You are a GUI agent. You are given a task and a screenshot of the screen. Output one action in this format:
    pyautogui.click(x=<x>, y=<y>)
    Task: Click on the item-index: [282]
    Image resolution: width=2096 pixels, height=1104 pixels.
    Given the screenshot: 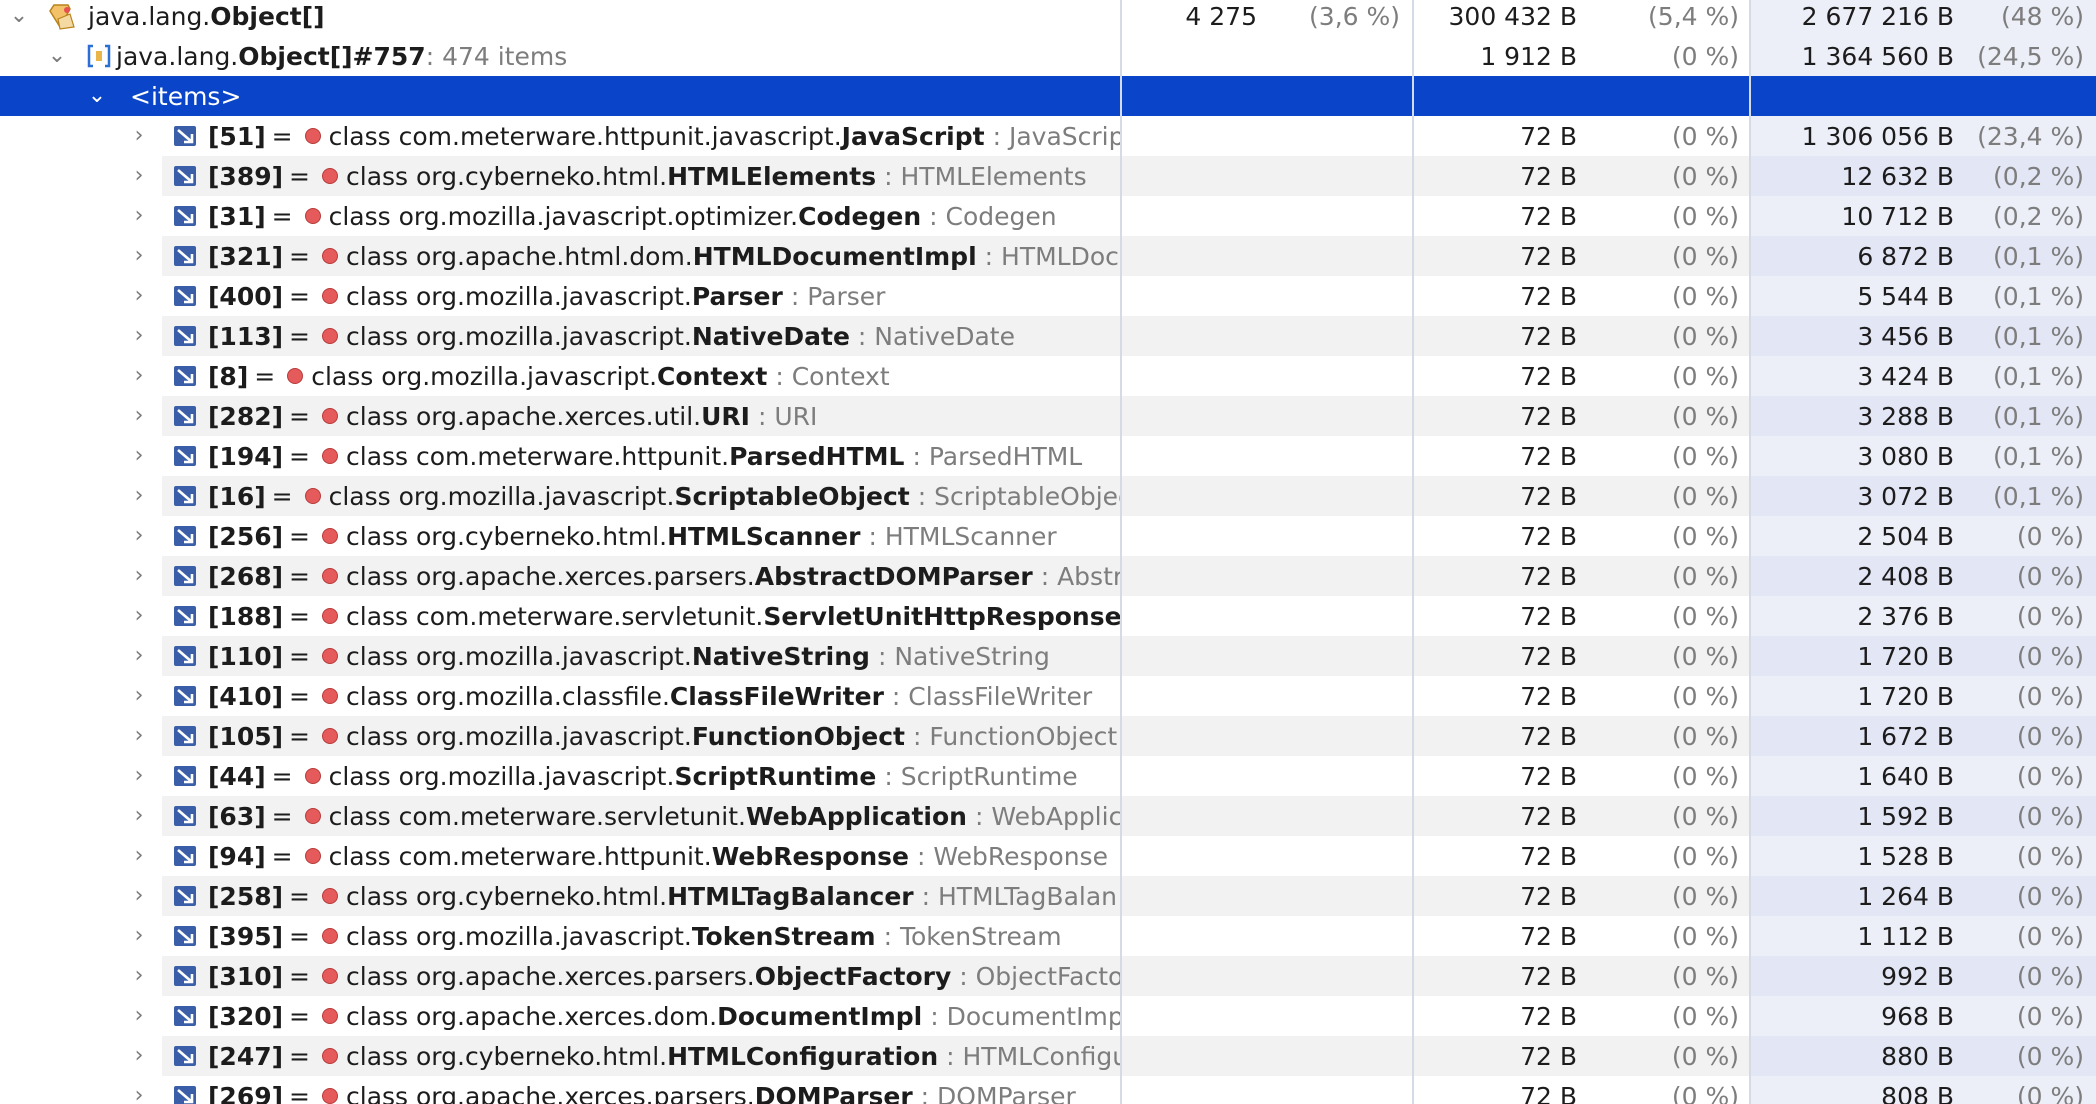 What is the action you would take?
    pyautogui.click(x=246, y=416)
    